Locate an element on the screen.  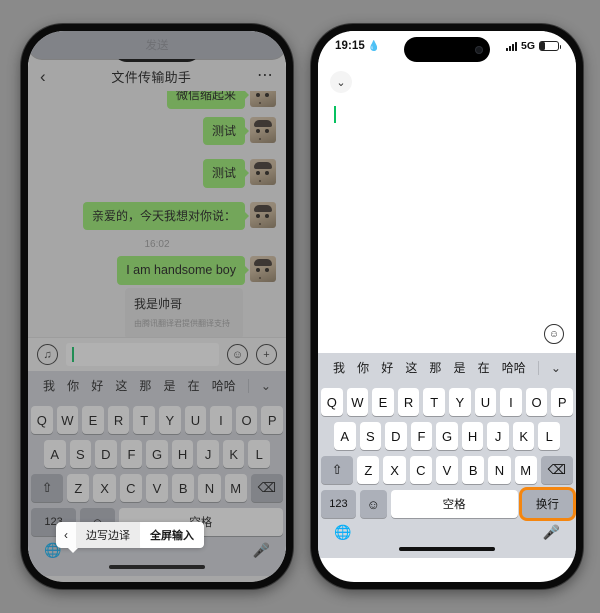
plus-icon: + is located at coordinates (266, 354).